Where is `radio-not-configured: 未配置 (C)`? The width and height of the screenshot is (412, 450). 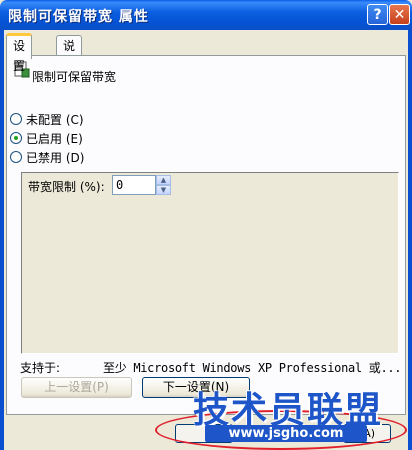 radio-not-configured: 未配置 (C) is located at coordinates (47, 119).